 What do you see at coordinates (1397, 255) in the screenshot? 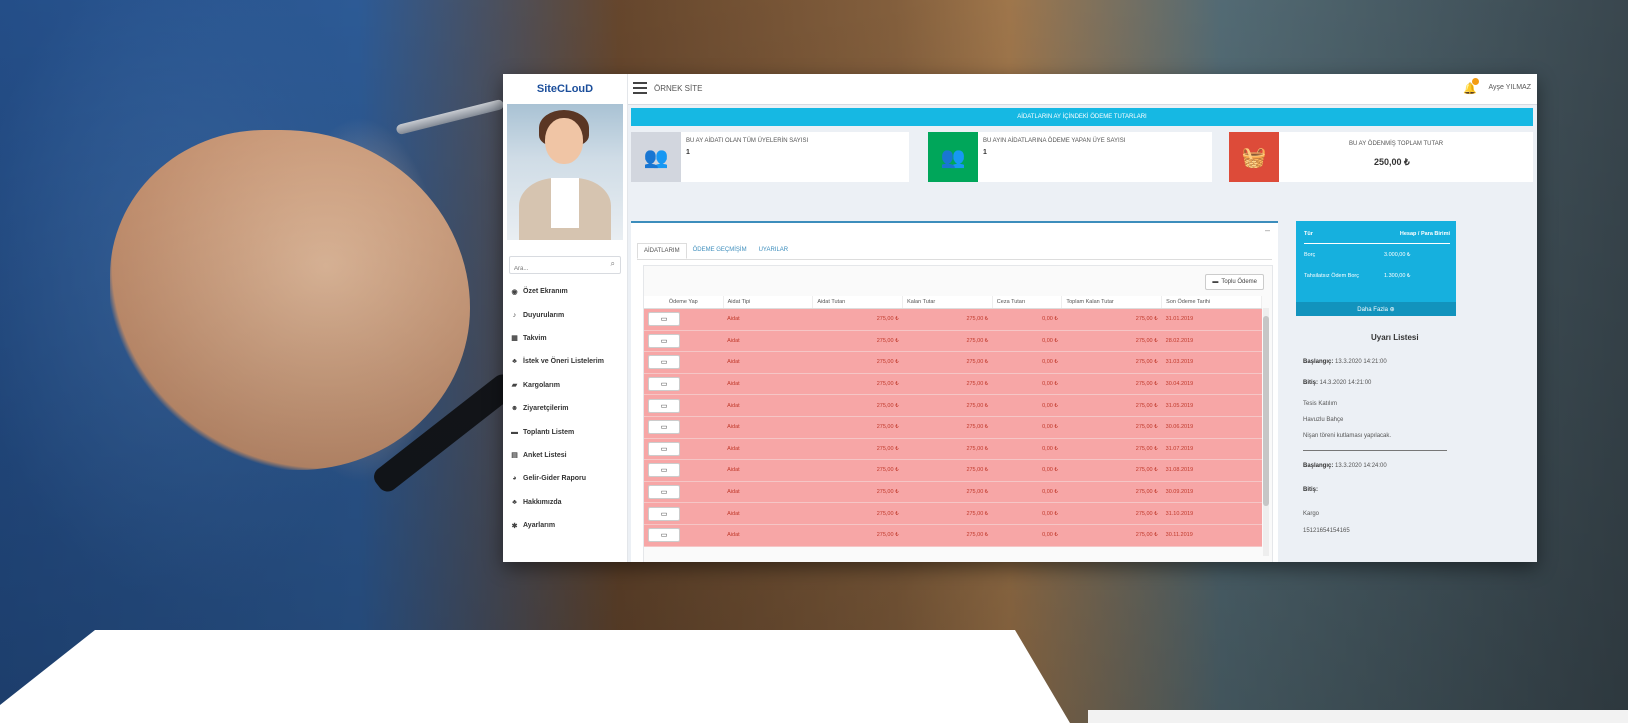
I see `borc-value: 3.000,00 ₺` at bounding box center [1397, 255].